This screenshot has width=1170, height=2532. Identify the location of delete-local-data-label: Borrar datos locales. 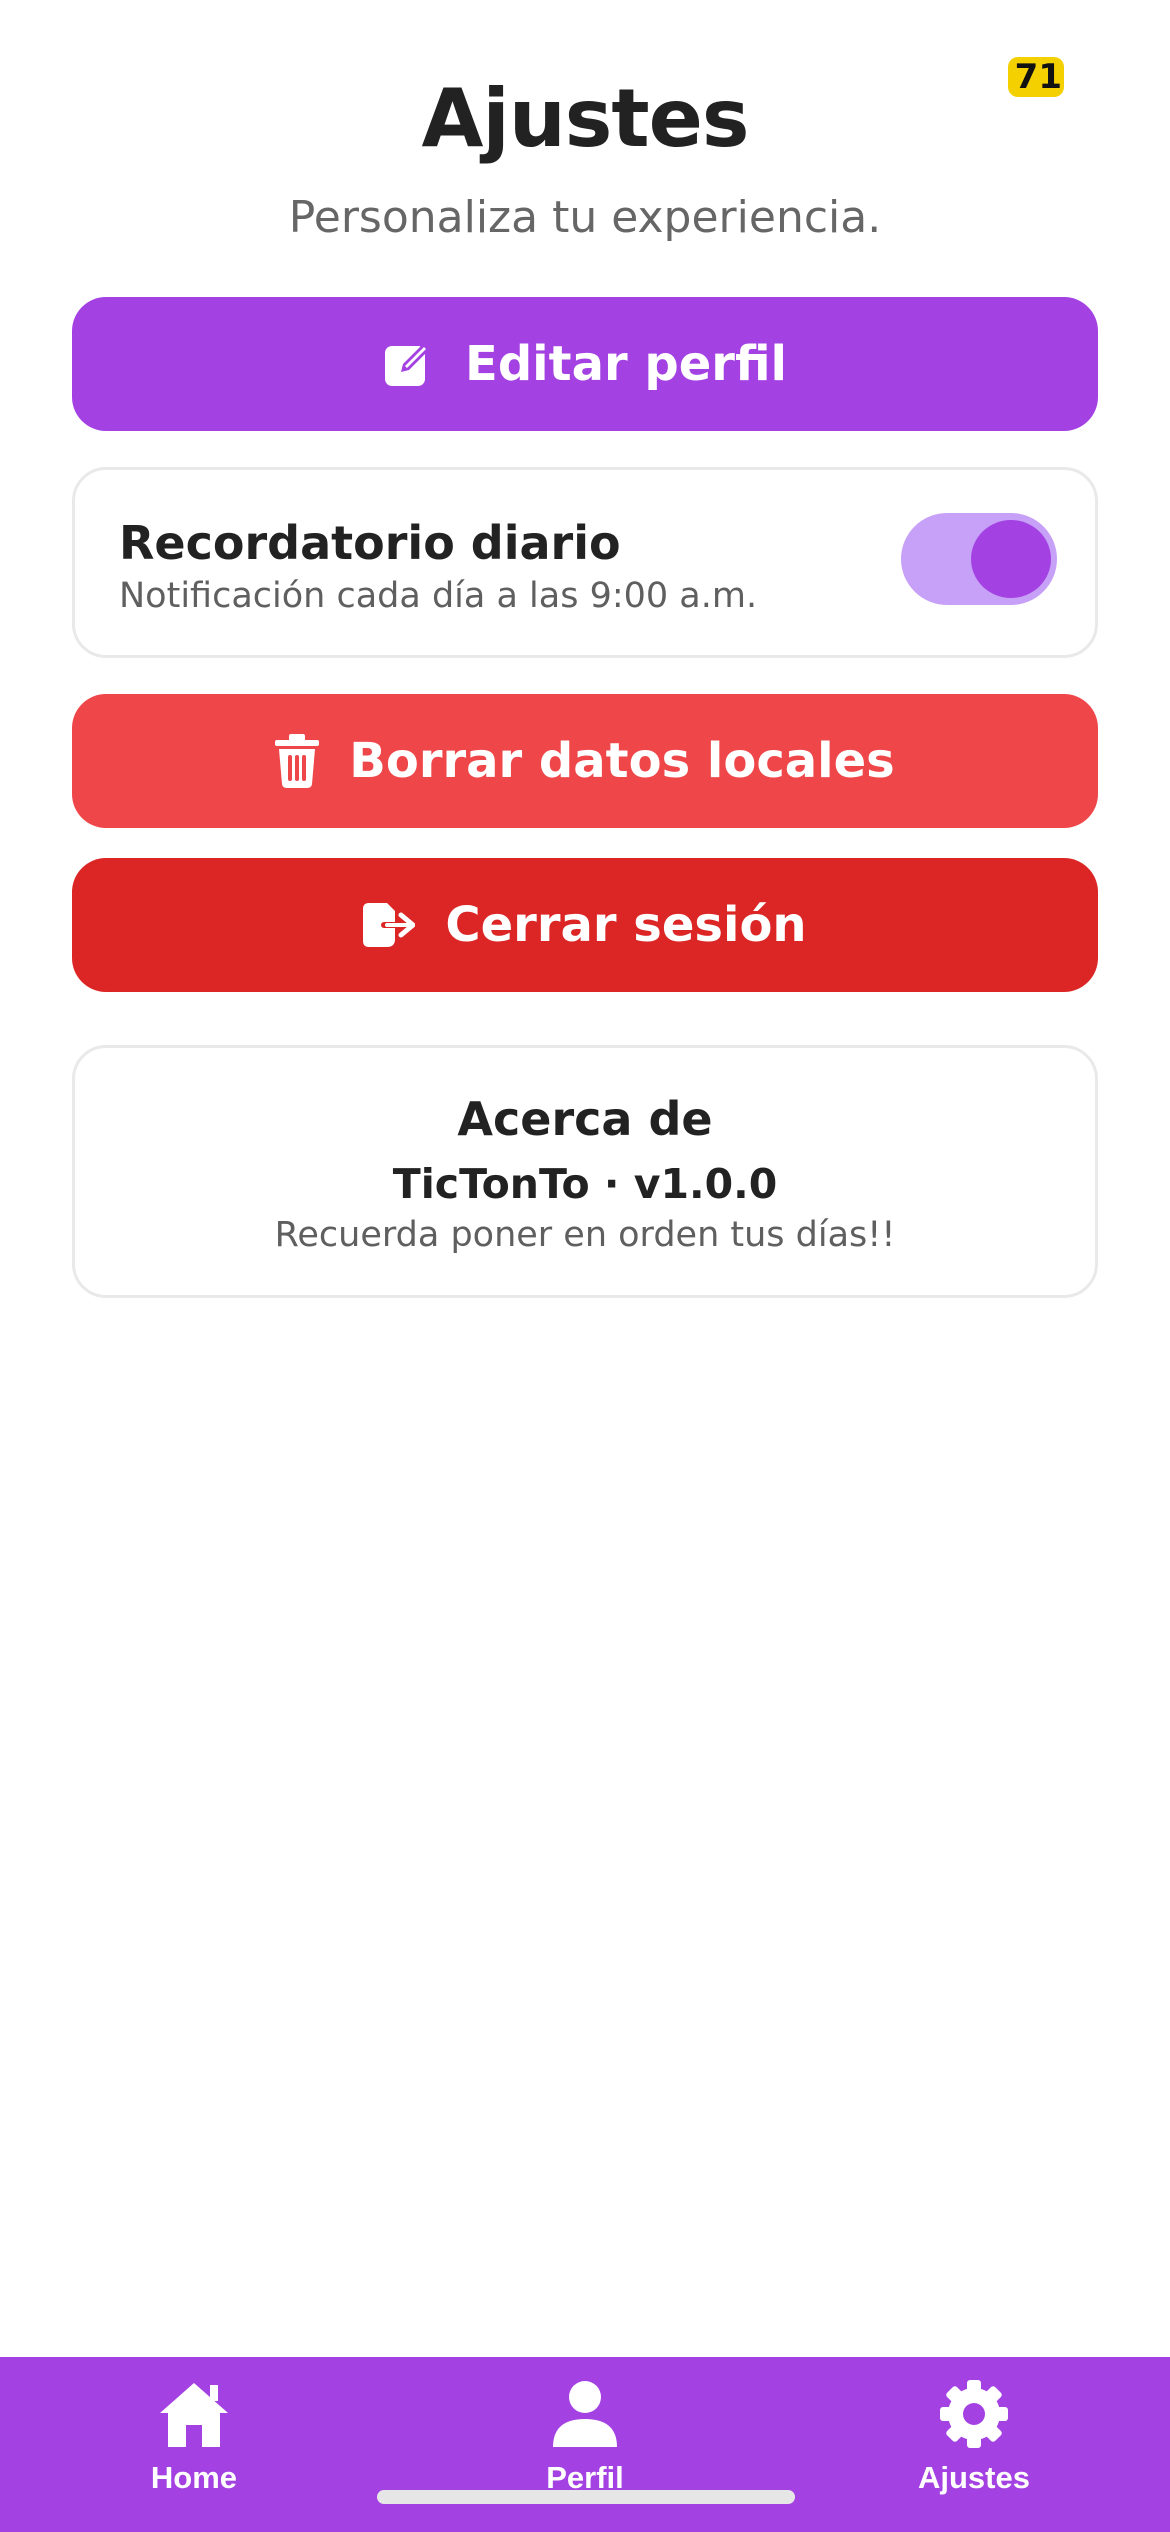
(622, 761).